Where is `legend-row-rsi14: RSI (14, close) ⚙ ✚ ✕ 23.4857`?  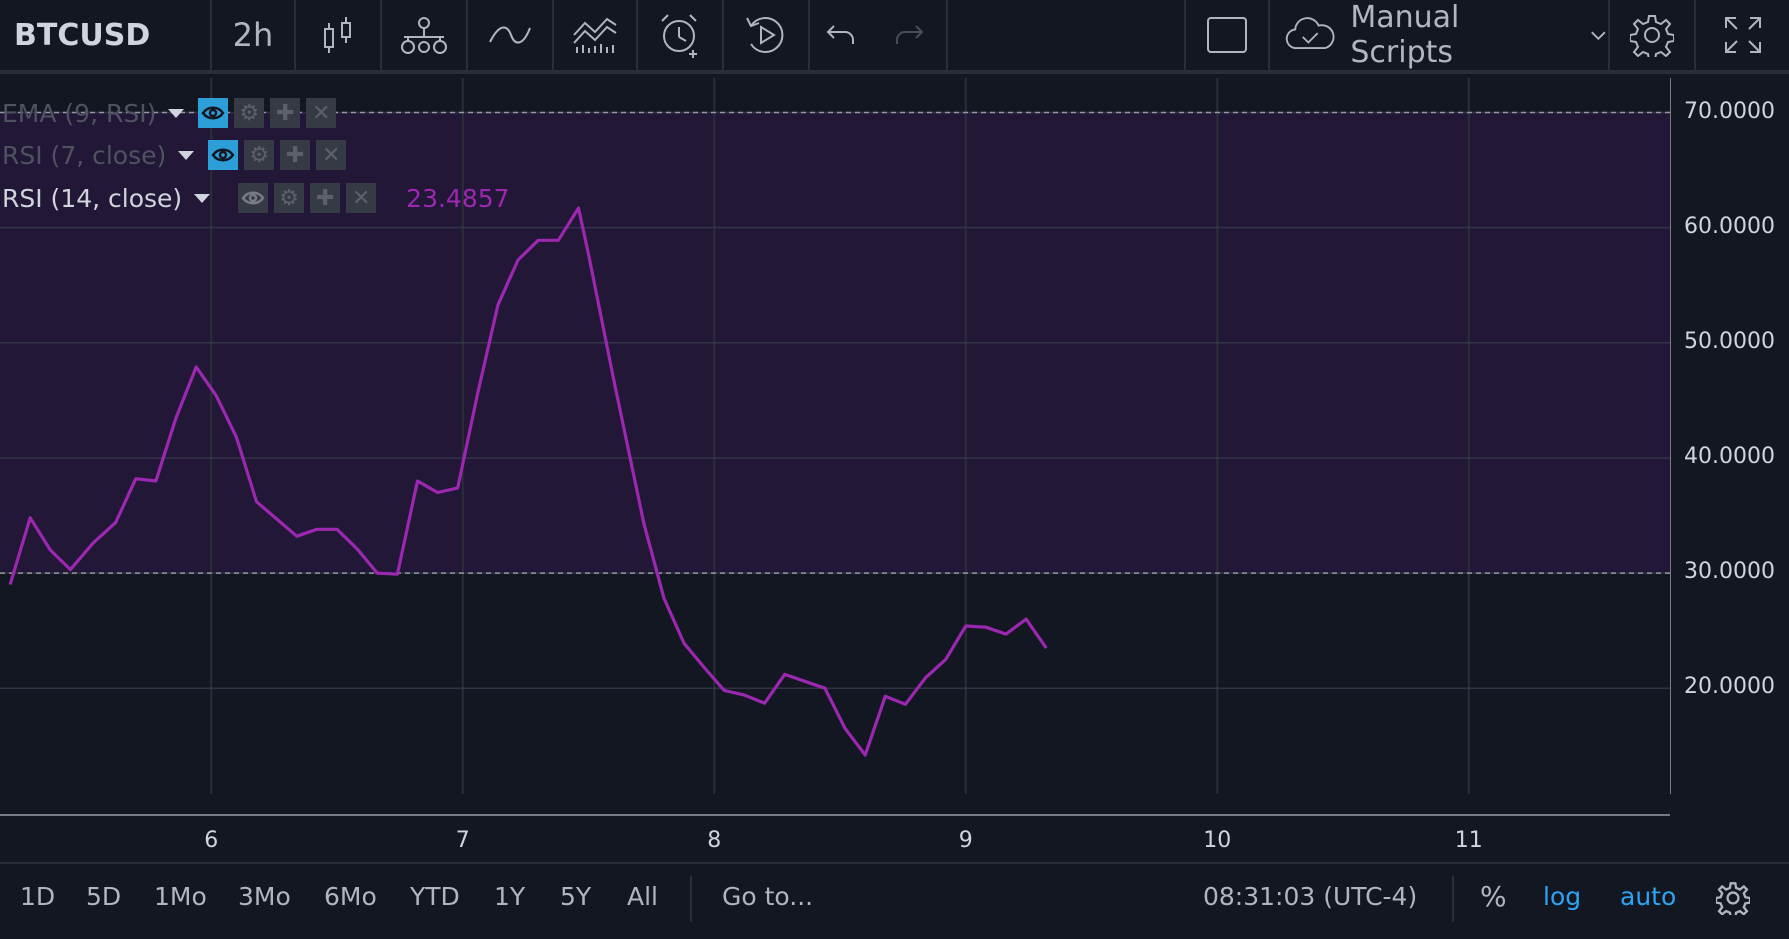
legend-row-rsi14: RSI (14, close) ⚙ ✚ ✕ 23.4857 is located at coordinates (256, 198).